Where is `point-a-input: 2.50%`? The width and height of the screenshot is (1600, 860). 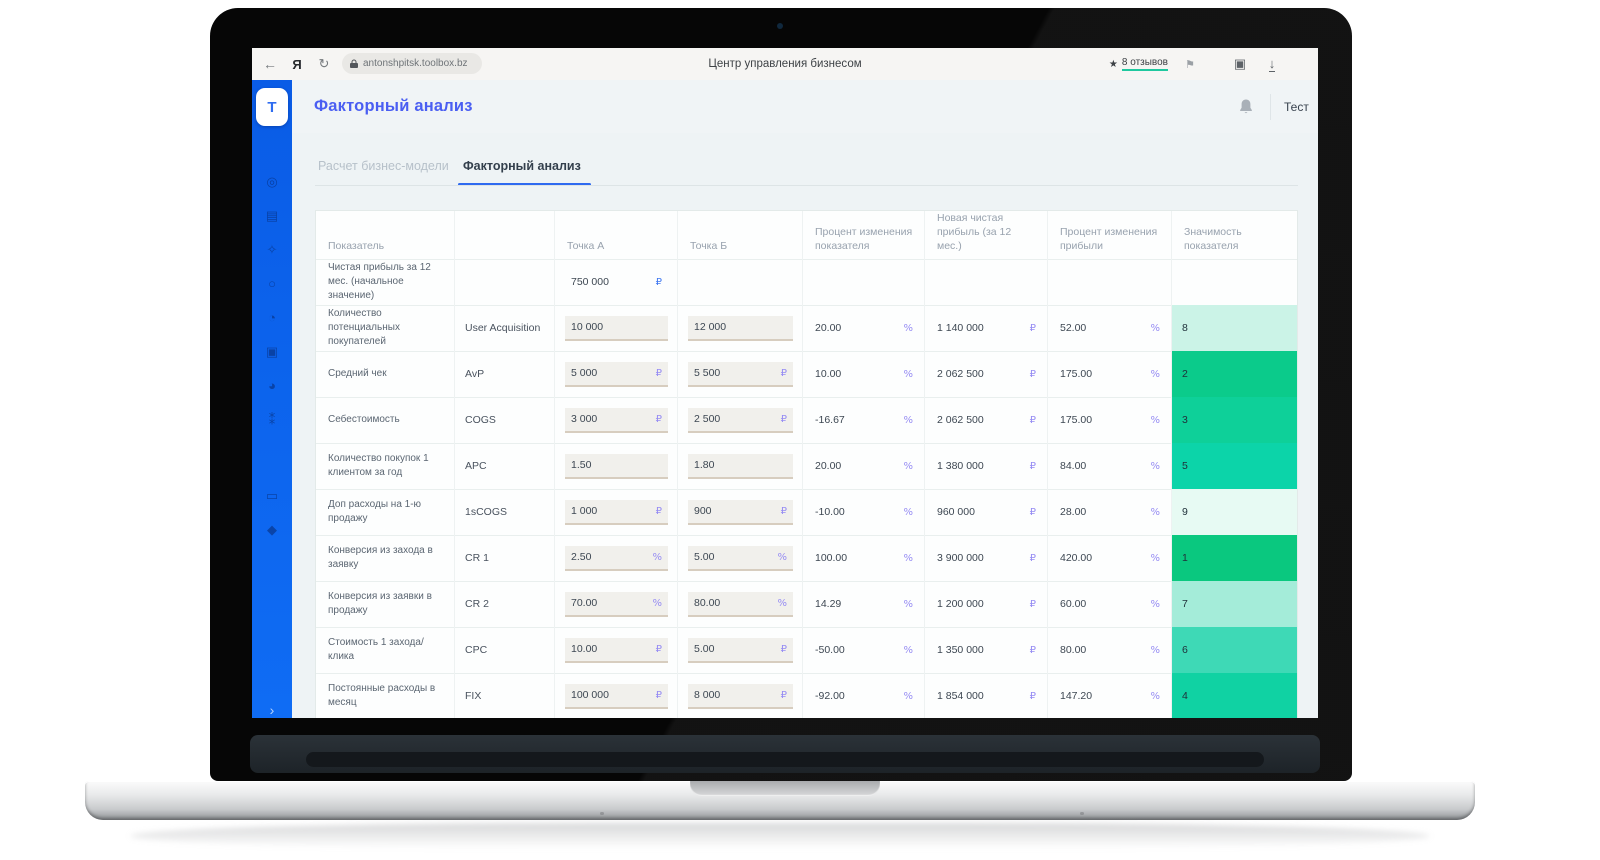
point-a-input: 2.50% is located at coordinates (616, 558).